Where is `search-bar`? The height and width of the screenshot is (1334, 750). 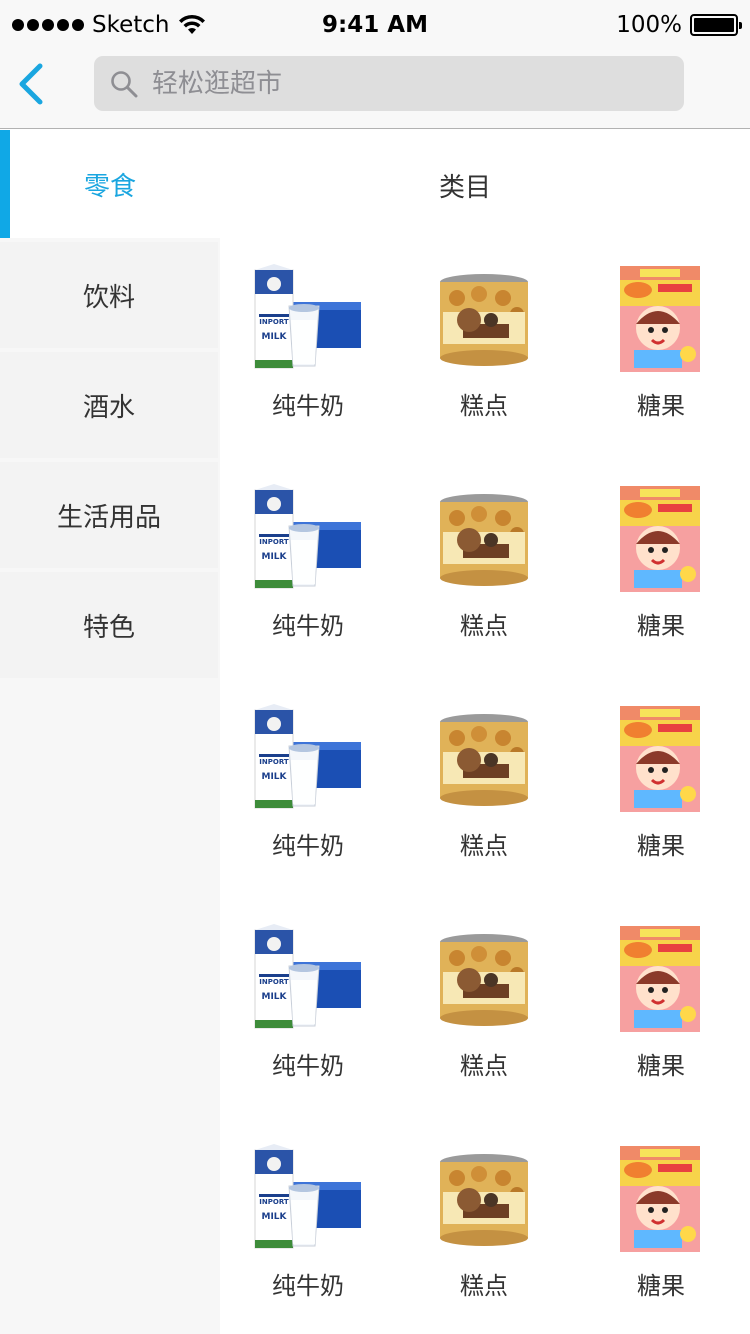
search-bar is located at coordinates (389, 83).